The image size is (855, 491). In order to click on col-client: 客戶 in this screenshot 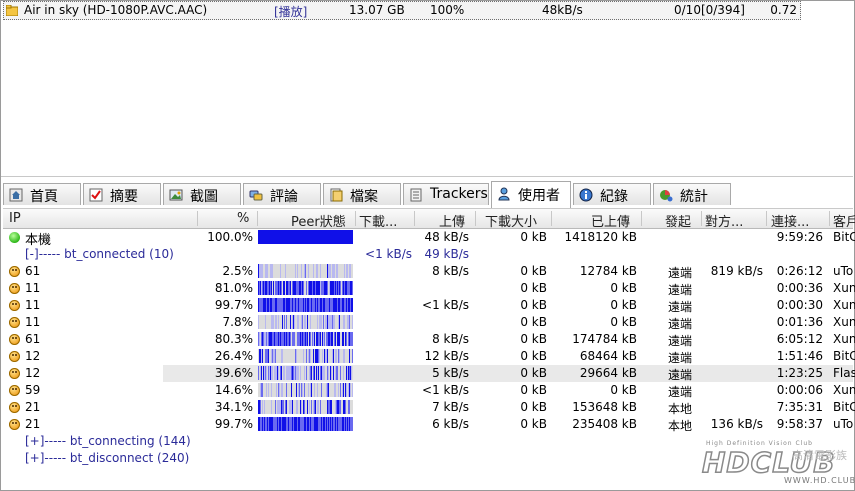, I will do `click(844, 220)`.